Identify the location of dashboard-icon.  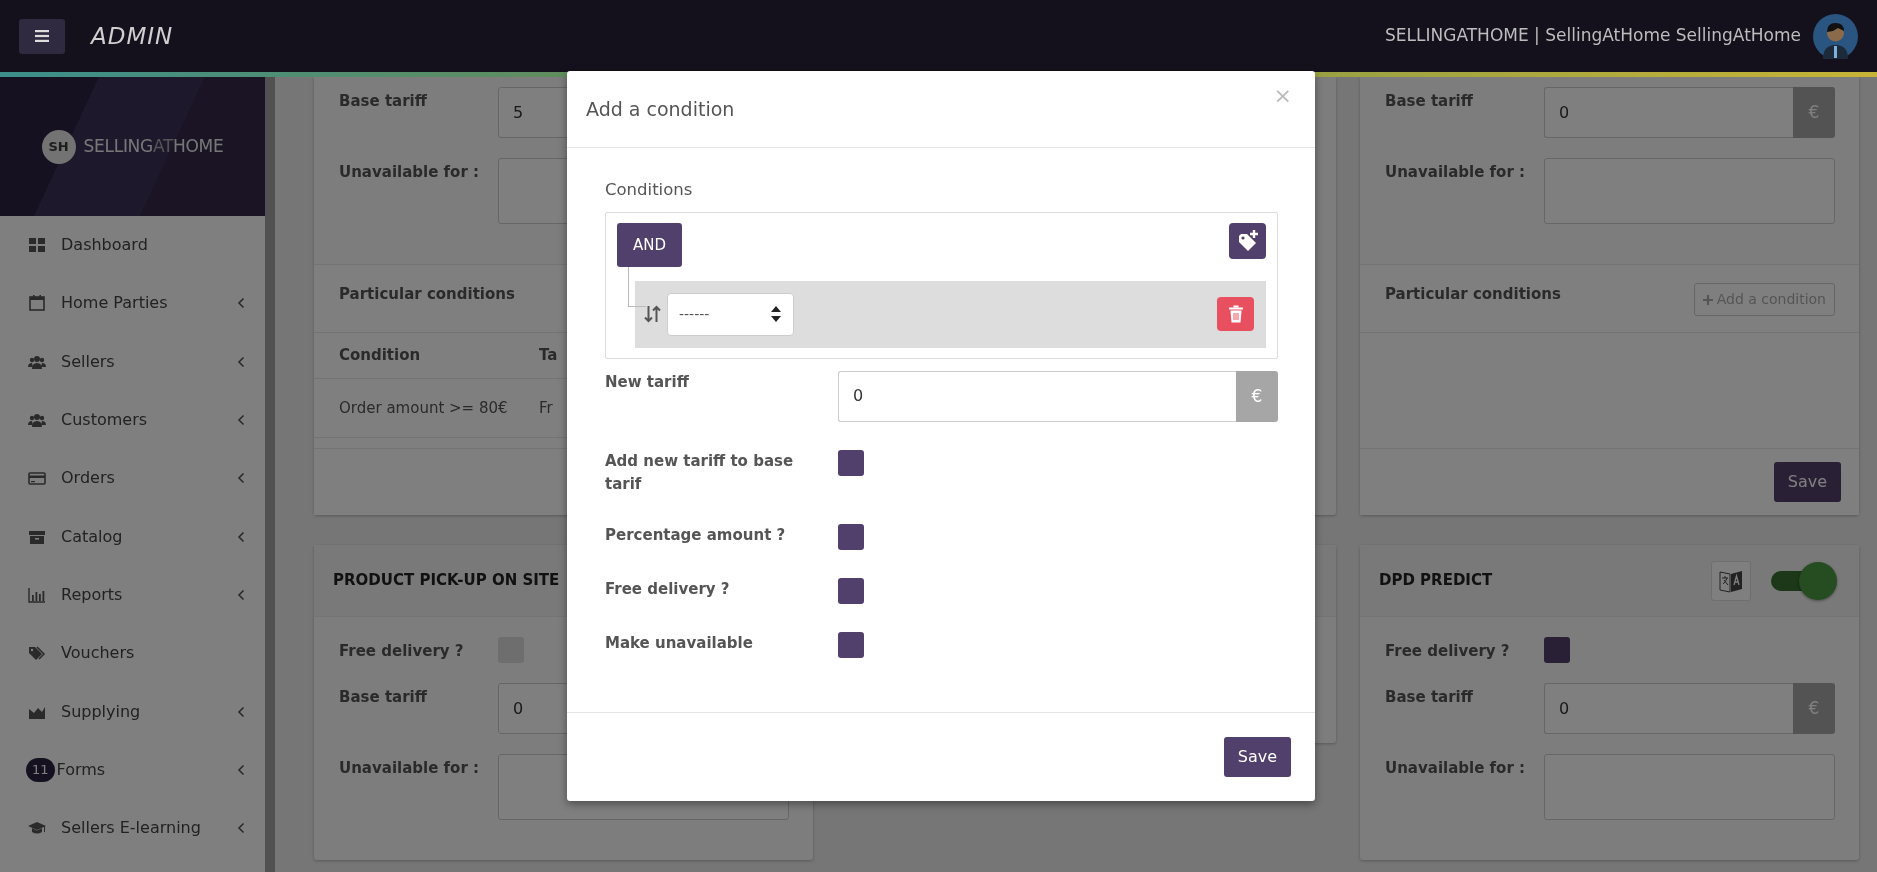
(37, 245).